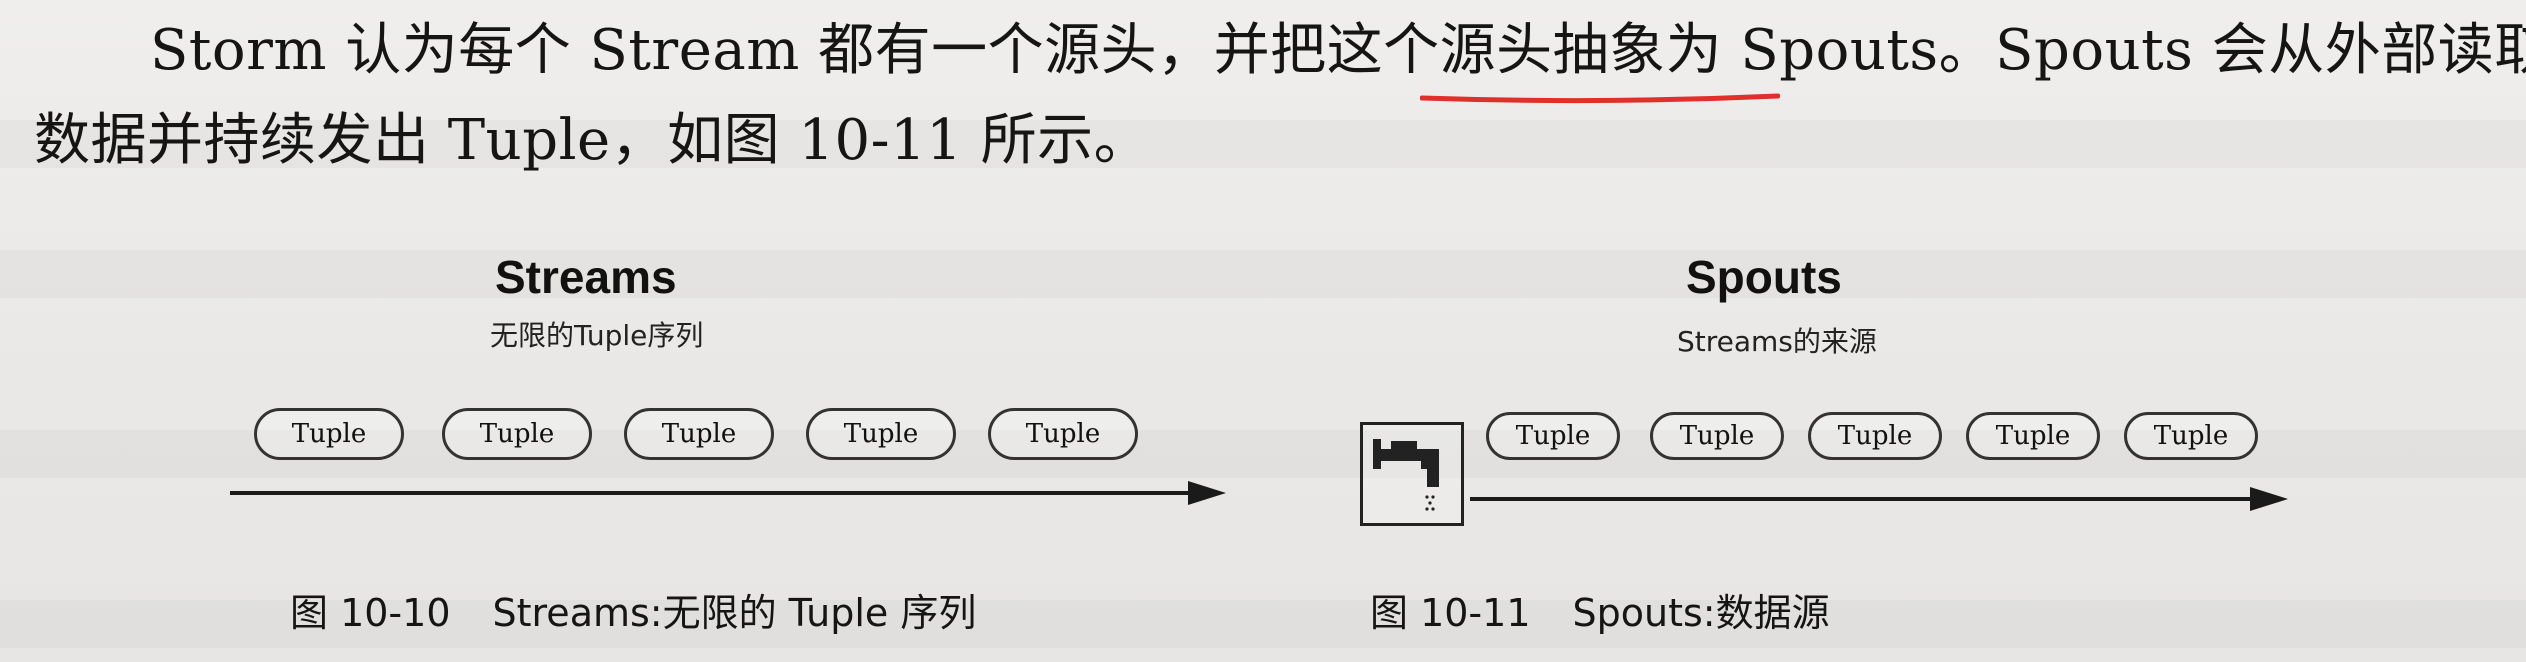 This screenshot has height=662, width=2526. What do you see at coordinates (1406, 475) in the screenshot?
I see `faucet-icon-graphic` at bounding box center [1406, 475].